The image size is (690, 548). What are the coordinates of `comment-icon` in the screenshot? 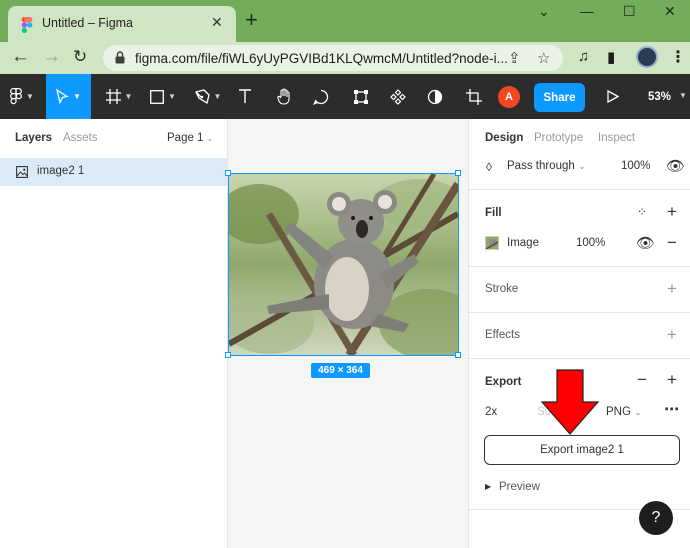 It's located at (321, 97).